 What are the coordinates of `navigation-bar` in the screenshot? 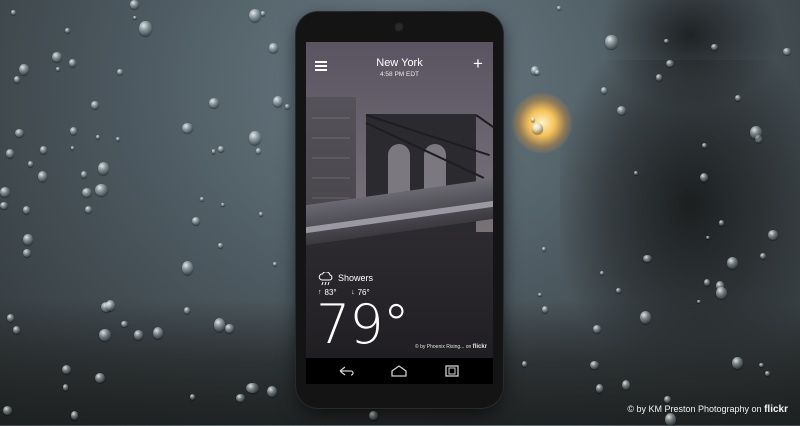 It's located at (399, 371).